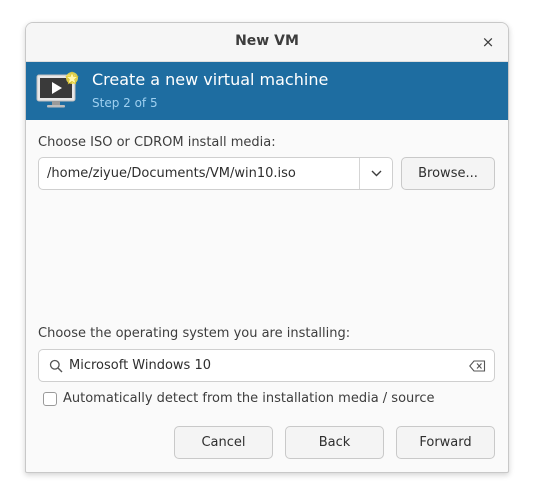 The height and width of the screenshot is (500, 533). I want to click on forward-button: Forward, so click(445, 442).